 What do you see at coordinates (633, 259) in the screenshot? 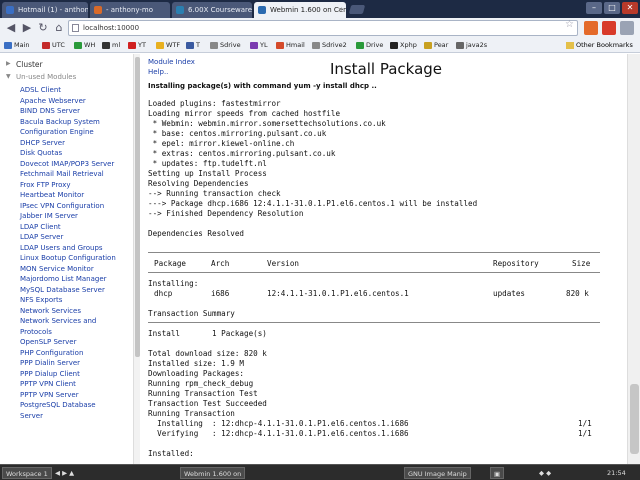
I see `content-scrollbar` at bounding box center [633, 259].